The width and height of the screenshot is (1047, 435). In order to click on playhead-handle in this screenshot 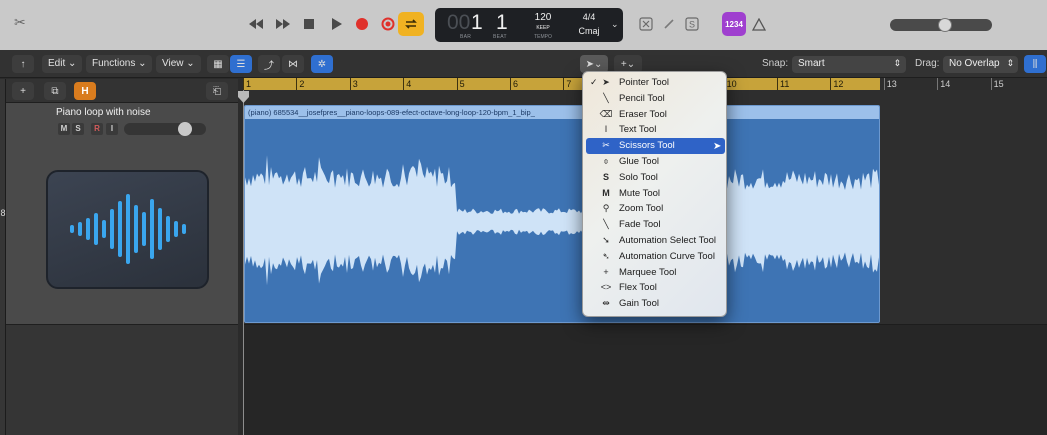, I will do `click(243, 96)`.